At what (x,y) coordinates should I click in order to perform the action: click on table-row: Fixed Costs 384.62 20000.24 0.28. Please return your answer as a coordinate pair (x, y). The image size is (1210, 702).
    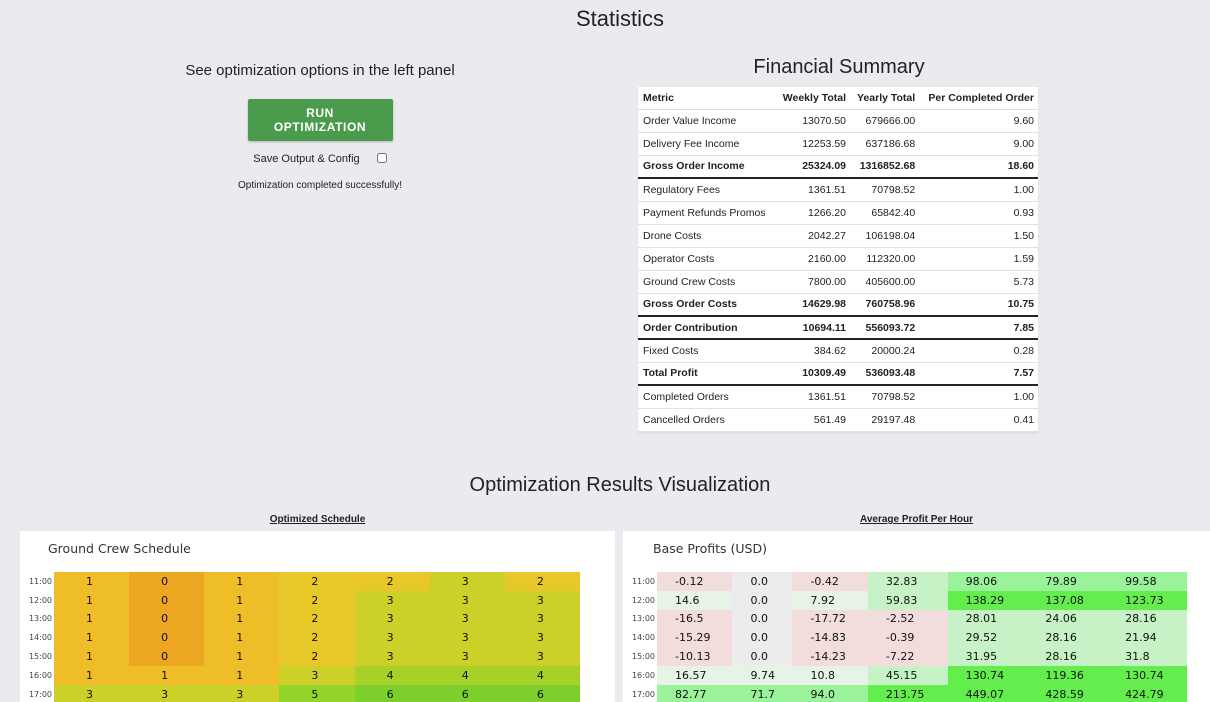
    Looking at the image, I should click on (838, 351).